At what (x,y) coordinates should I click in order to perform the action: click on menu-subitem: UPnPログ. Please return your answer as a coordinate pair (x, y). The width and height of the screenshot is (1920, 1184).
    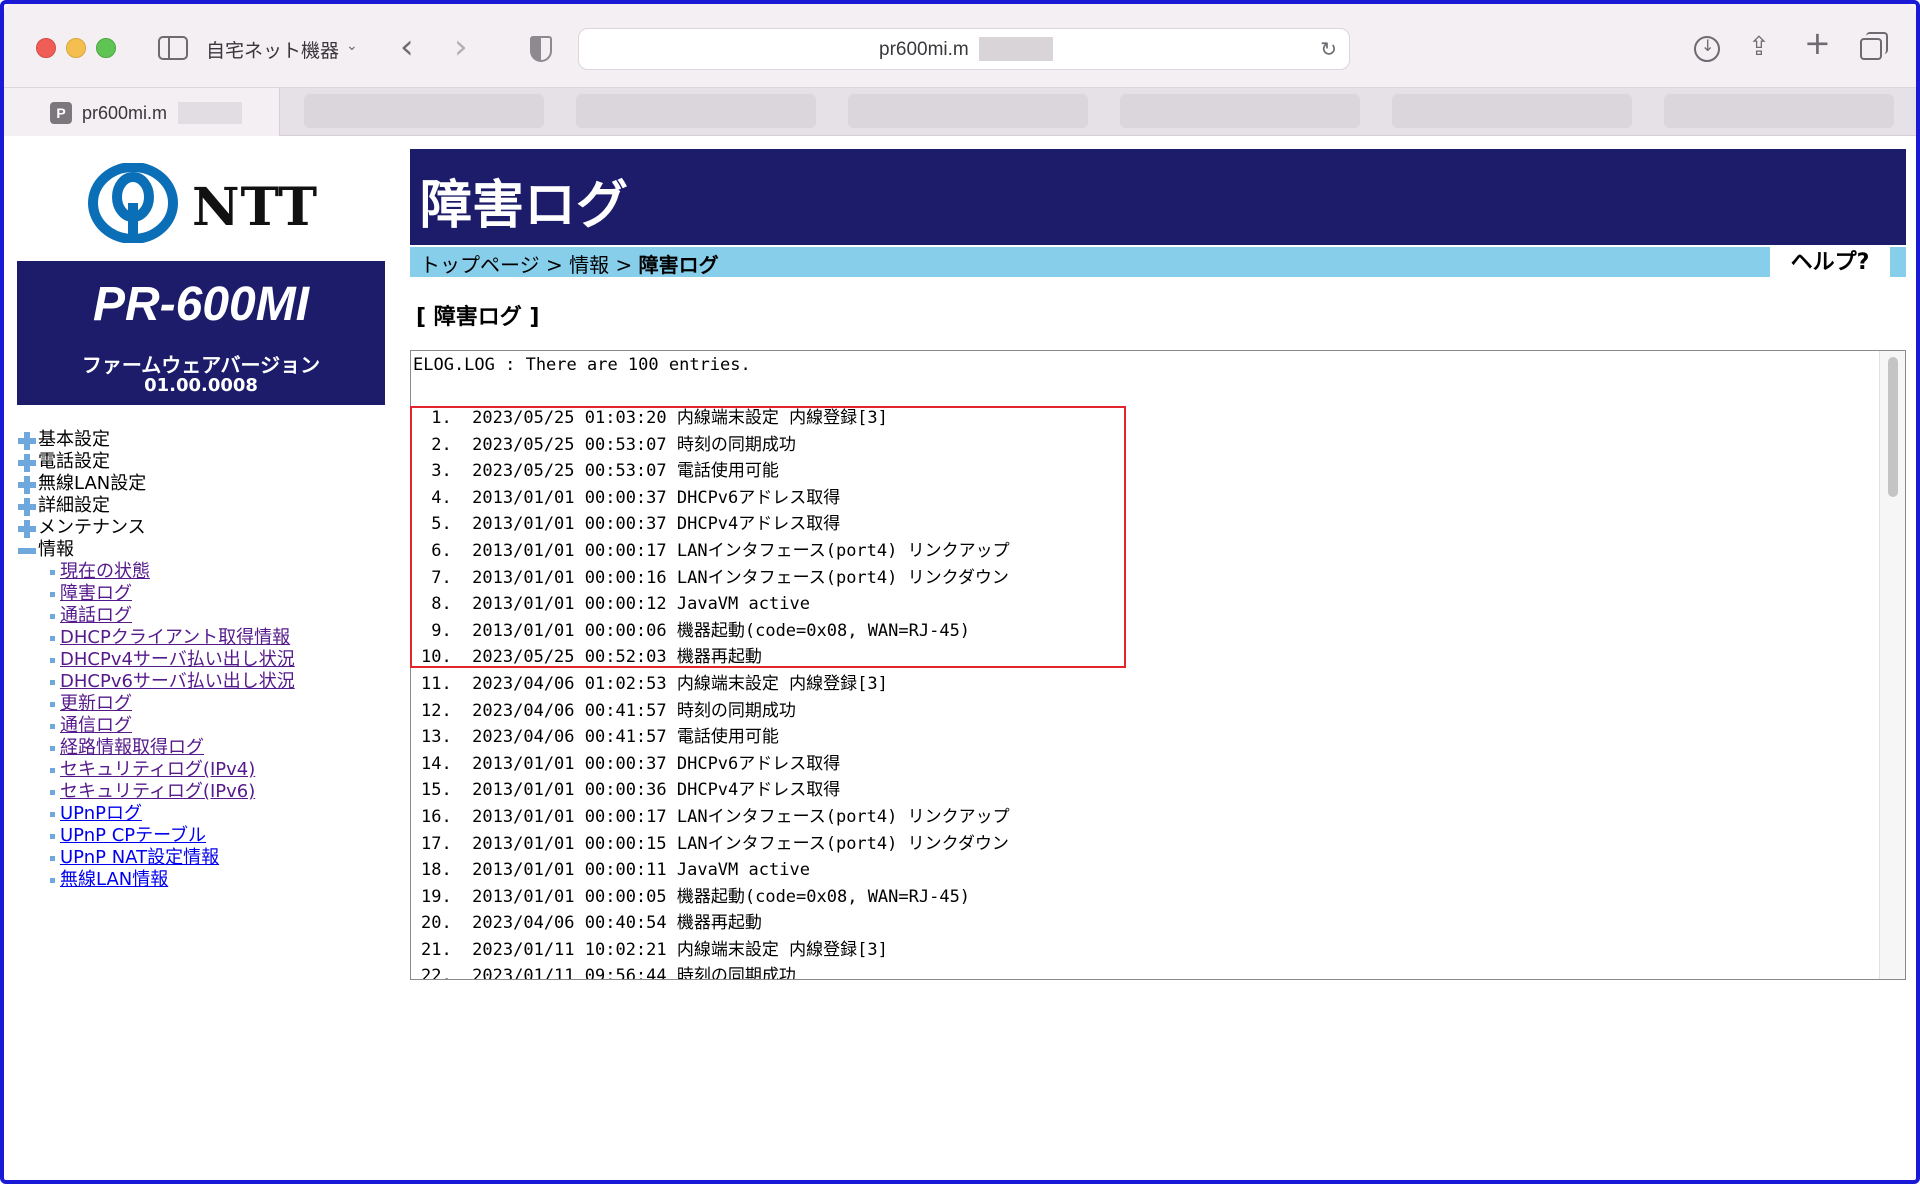
    Looking at the image, I should click on (156, 814).